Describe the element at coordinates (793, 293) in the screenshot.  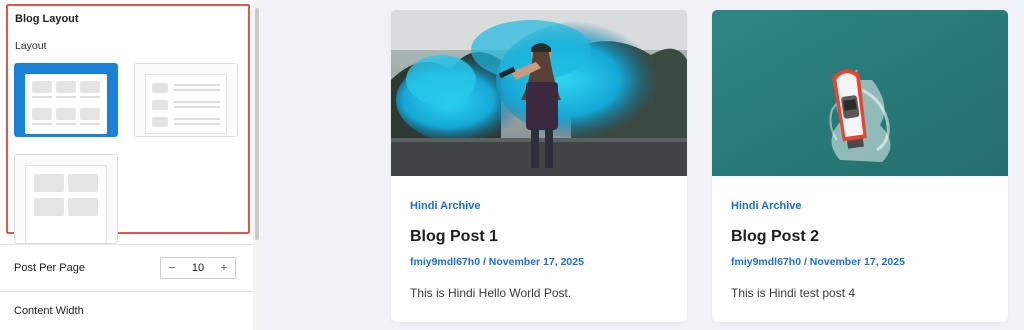
I see `post-excerpt: This is Hindi test post 4` at that location.